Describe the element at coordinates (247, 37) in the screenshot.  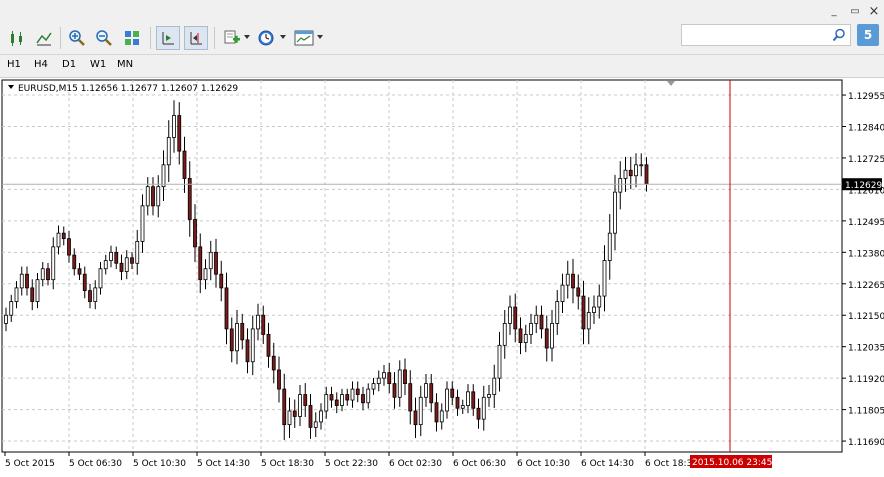
I see `new-order-dropdown-icon` at that location.